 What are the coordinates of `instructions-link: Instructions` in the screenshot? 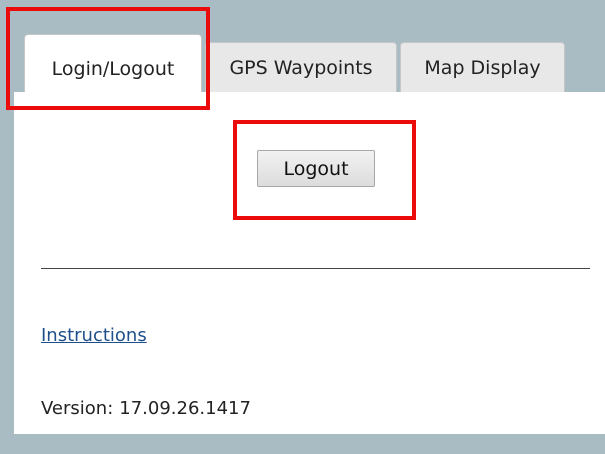 It's located at (94, 335).